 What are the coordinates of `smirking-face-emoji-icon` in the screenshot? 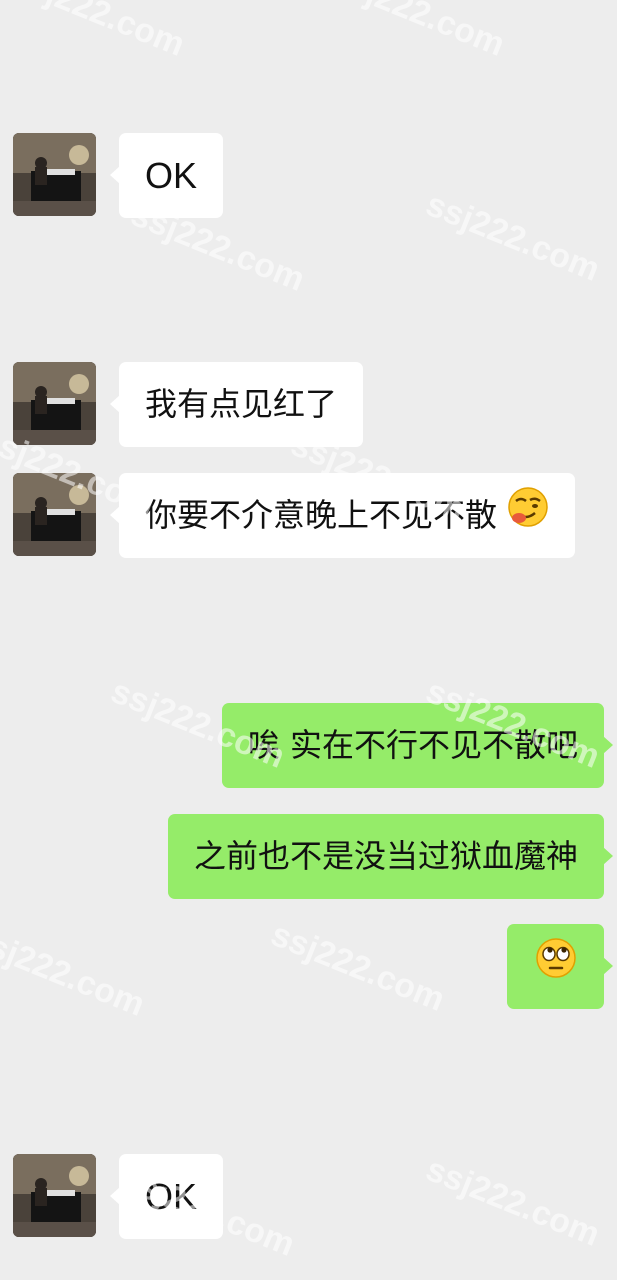 It's located at (528, 517).